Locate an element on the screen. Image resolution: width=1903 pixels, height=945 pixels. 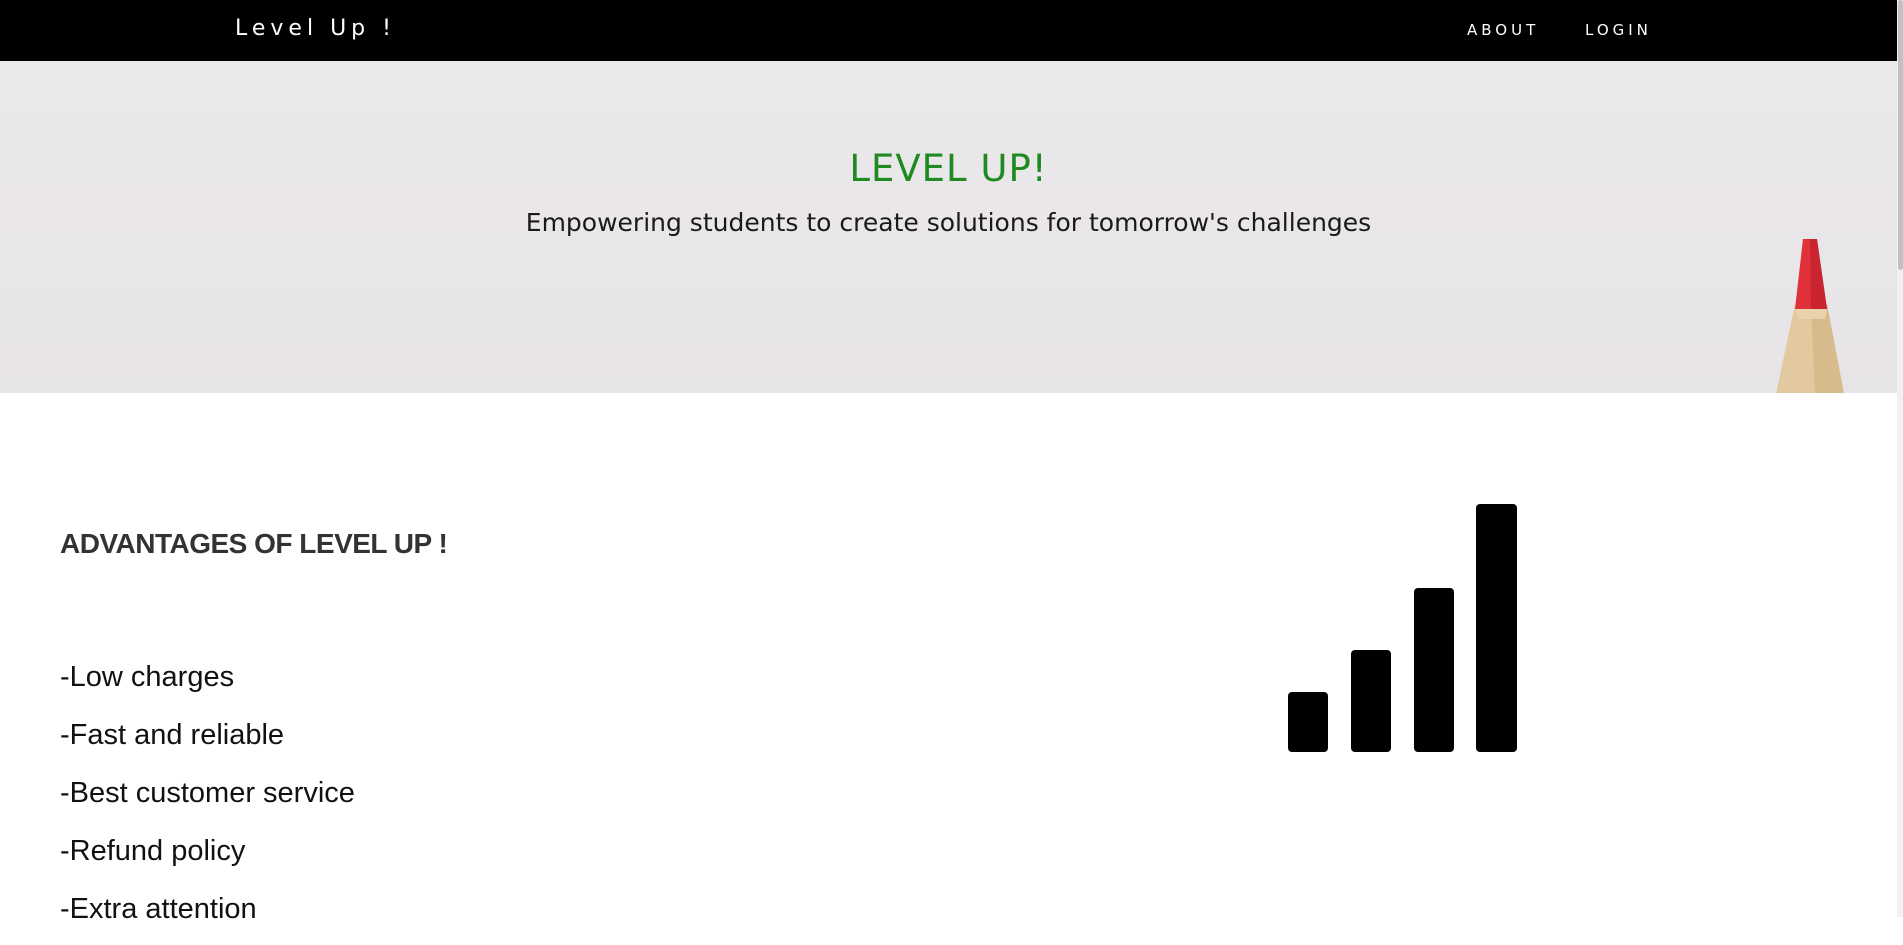
scrollbar-thumb is located at coordinates (1900, 135).